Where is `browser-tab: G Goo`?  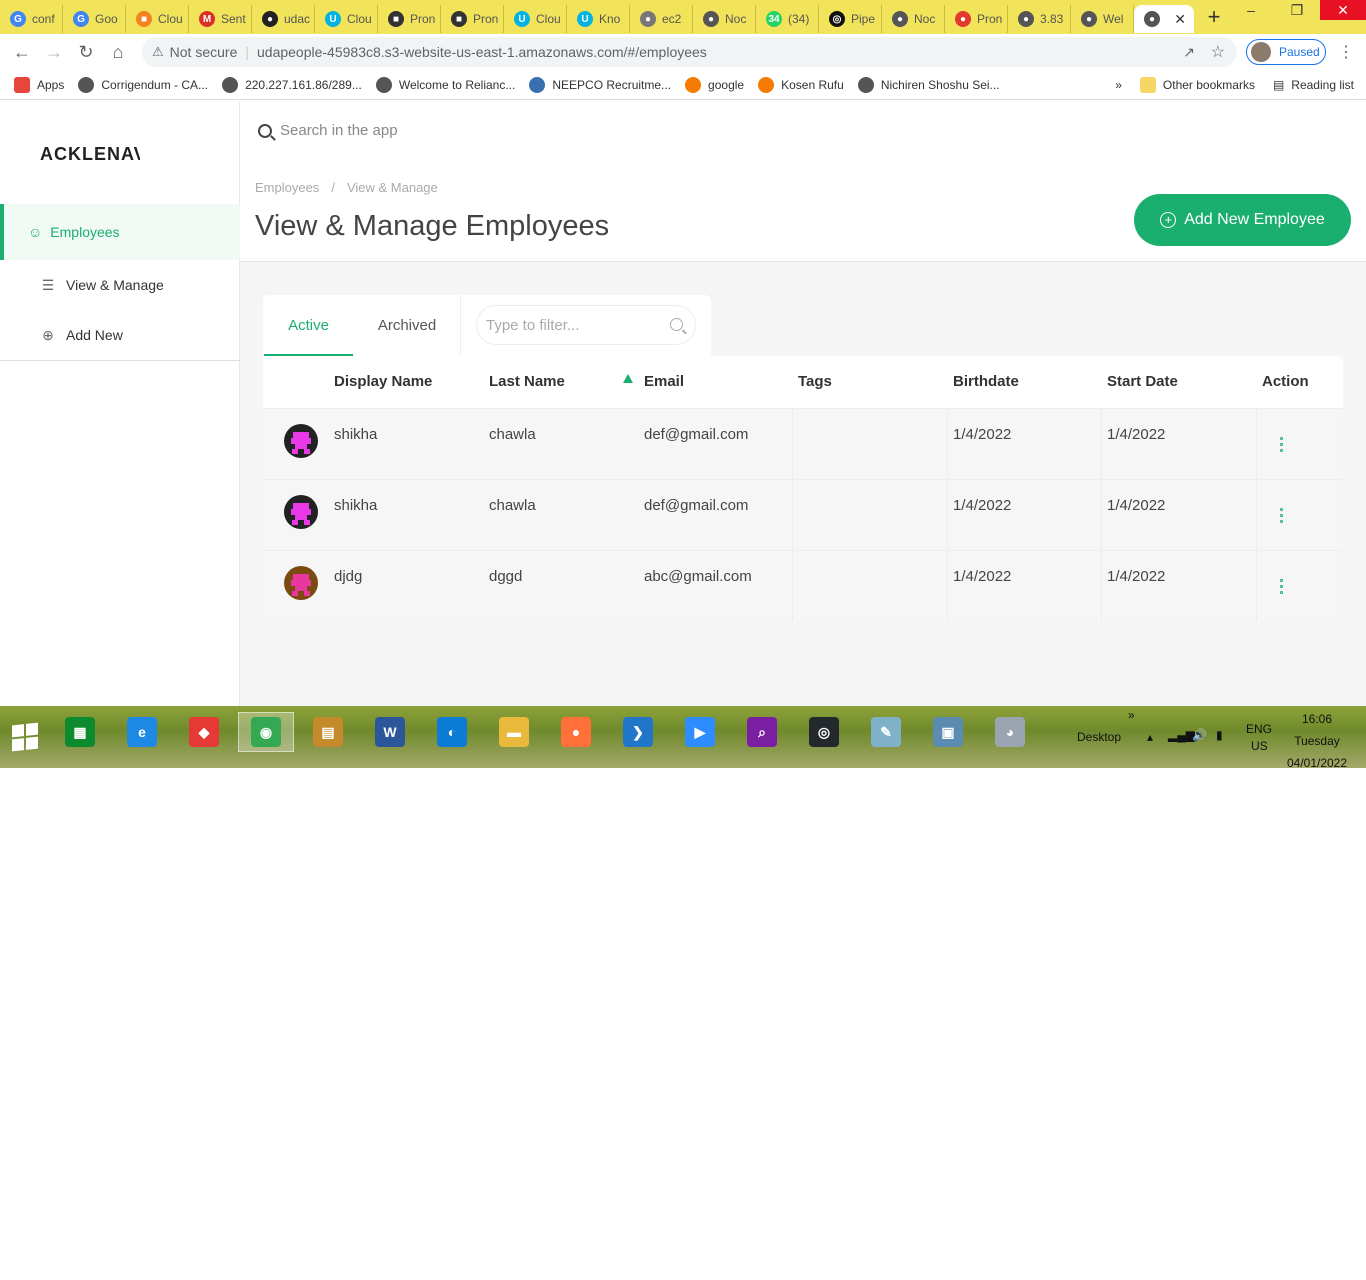
browser-tab: G Goo is located at coordinates (94, 19).